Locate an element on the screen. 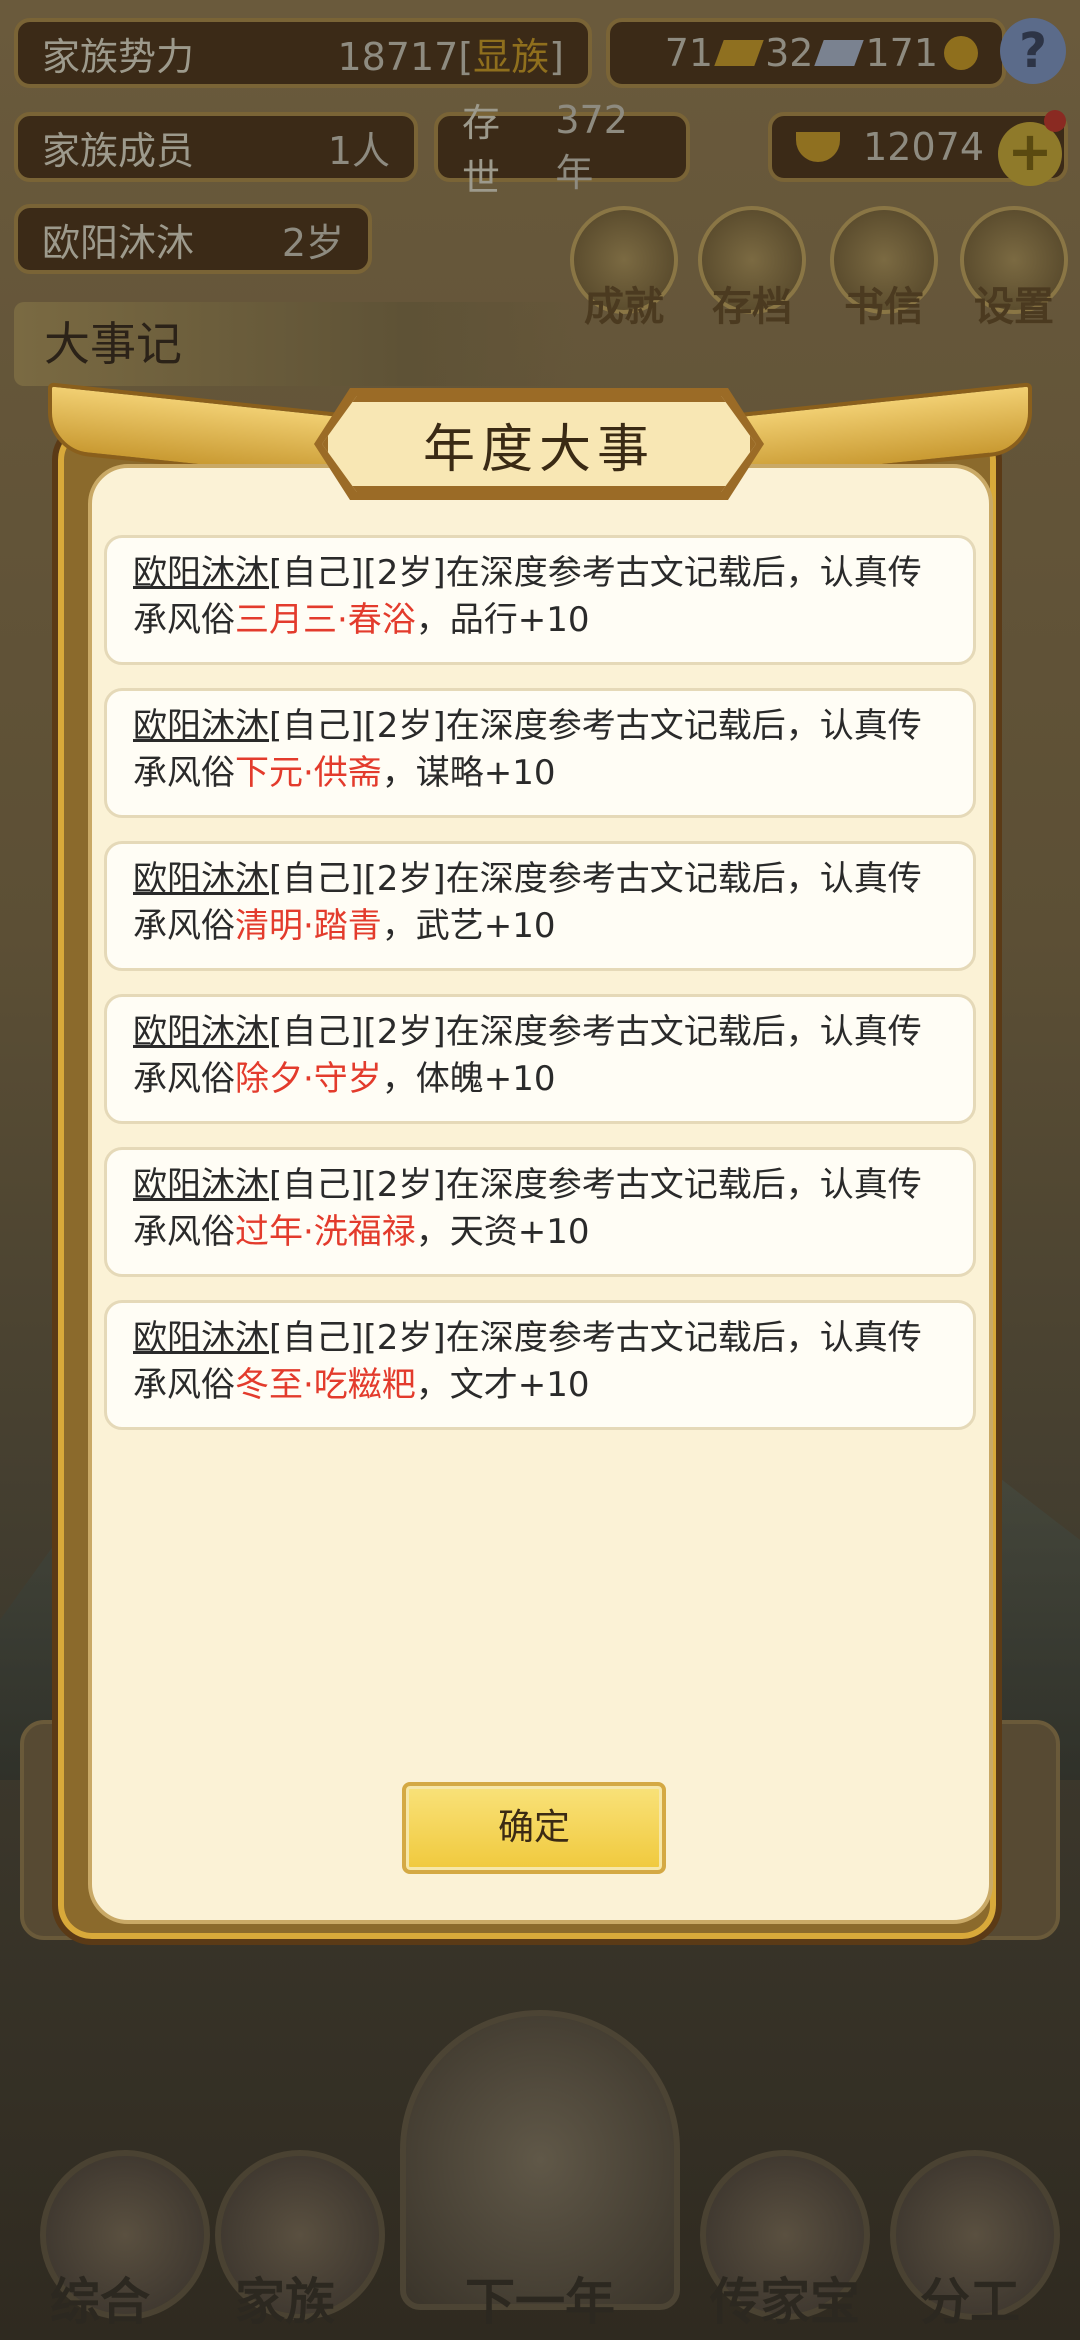  character-age: 2岁 is located at coordinates (312, 242).